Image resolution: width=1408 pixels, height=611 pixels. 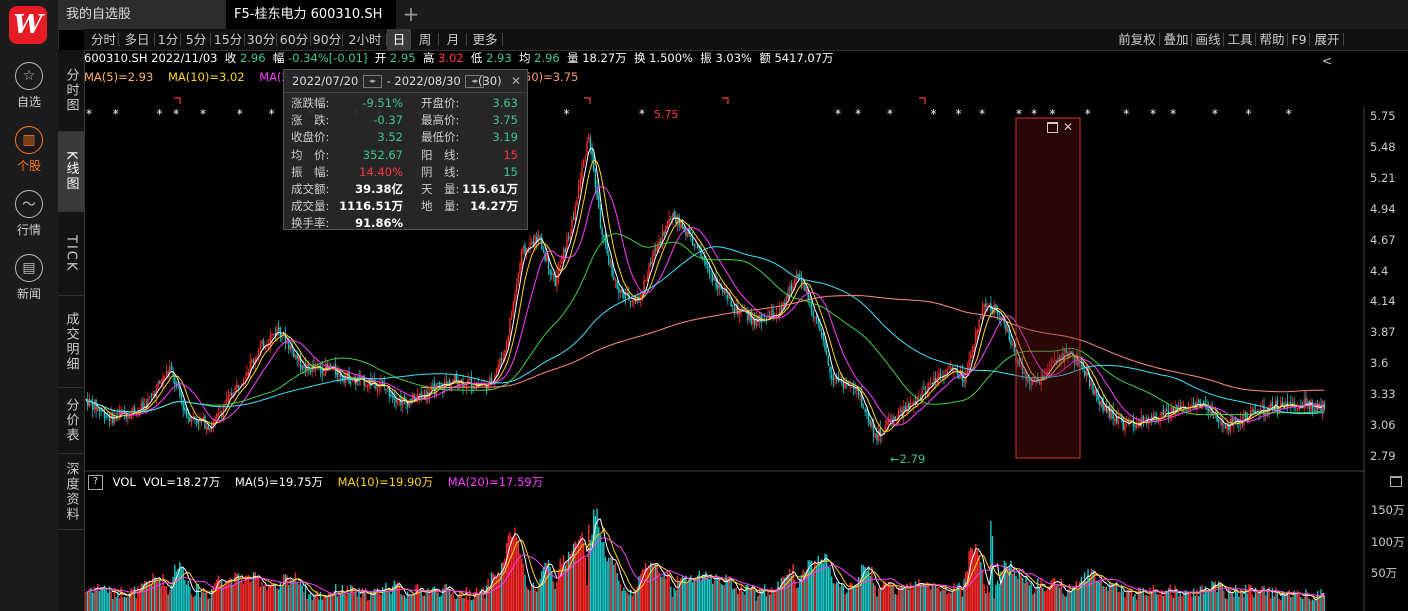 I want to click on tool-5: F9, so click(x=1299, y=39).